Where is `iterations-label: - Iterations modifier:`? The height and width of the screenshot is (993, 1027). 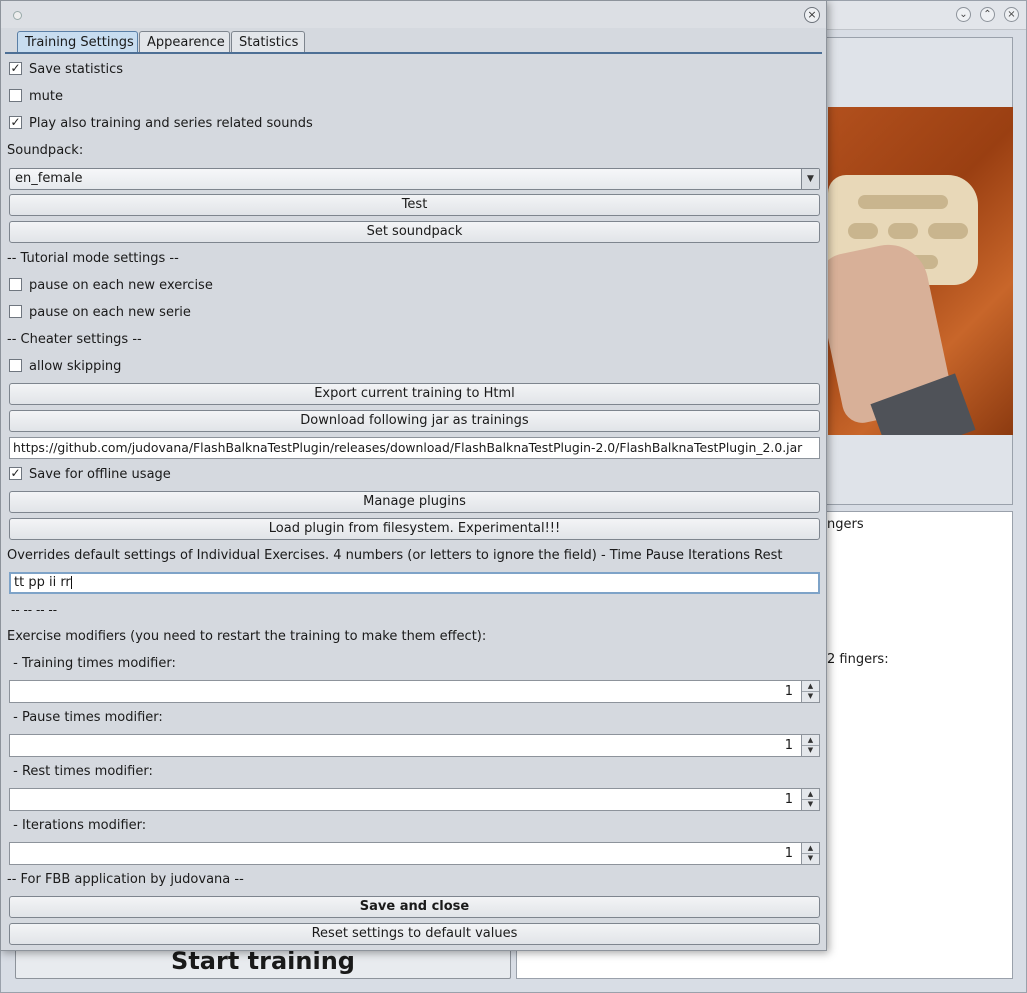
iterations-label: - Iterations modifier: is located at coordinates (78, 825).